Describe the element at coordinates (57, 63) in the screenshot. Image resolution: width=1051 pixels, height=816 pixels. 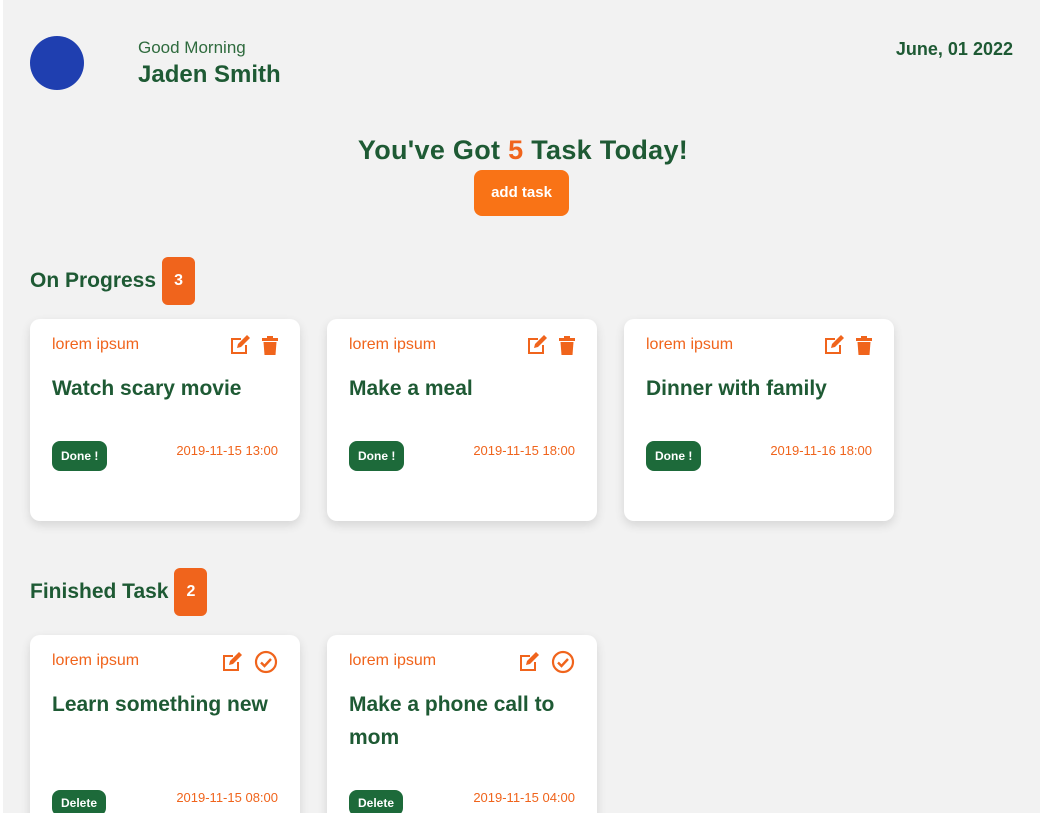
I see `avatar` at that location.